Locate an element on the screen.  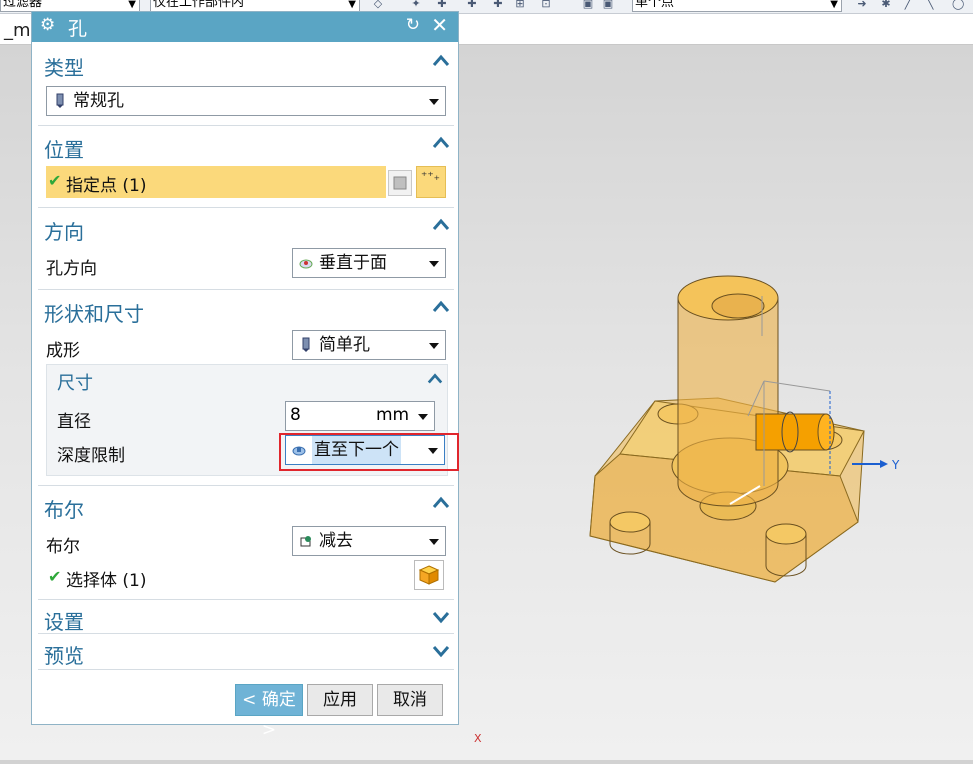
depth-limit-combo: 直至下一个 is located at coordinates (365, 450).